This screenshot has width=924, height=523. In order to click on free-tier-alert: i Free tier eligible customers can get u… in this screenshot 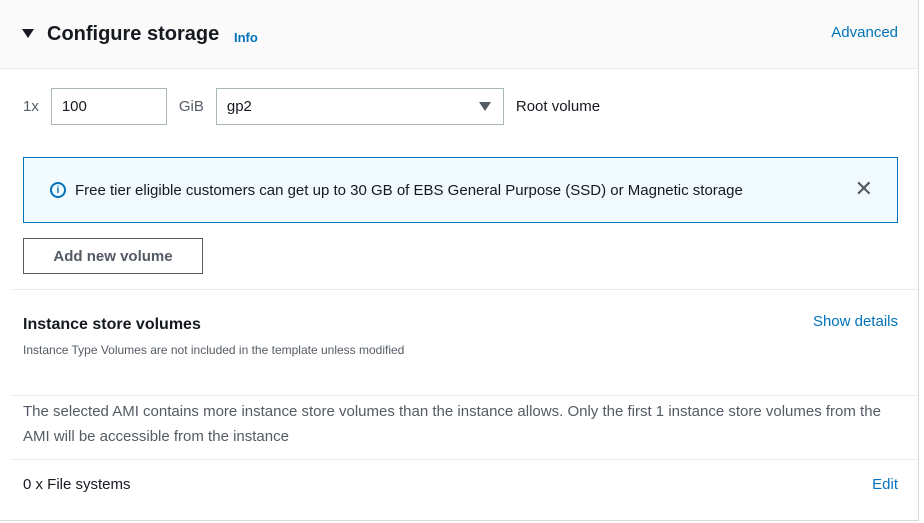, I will do `click(460, 190)`.